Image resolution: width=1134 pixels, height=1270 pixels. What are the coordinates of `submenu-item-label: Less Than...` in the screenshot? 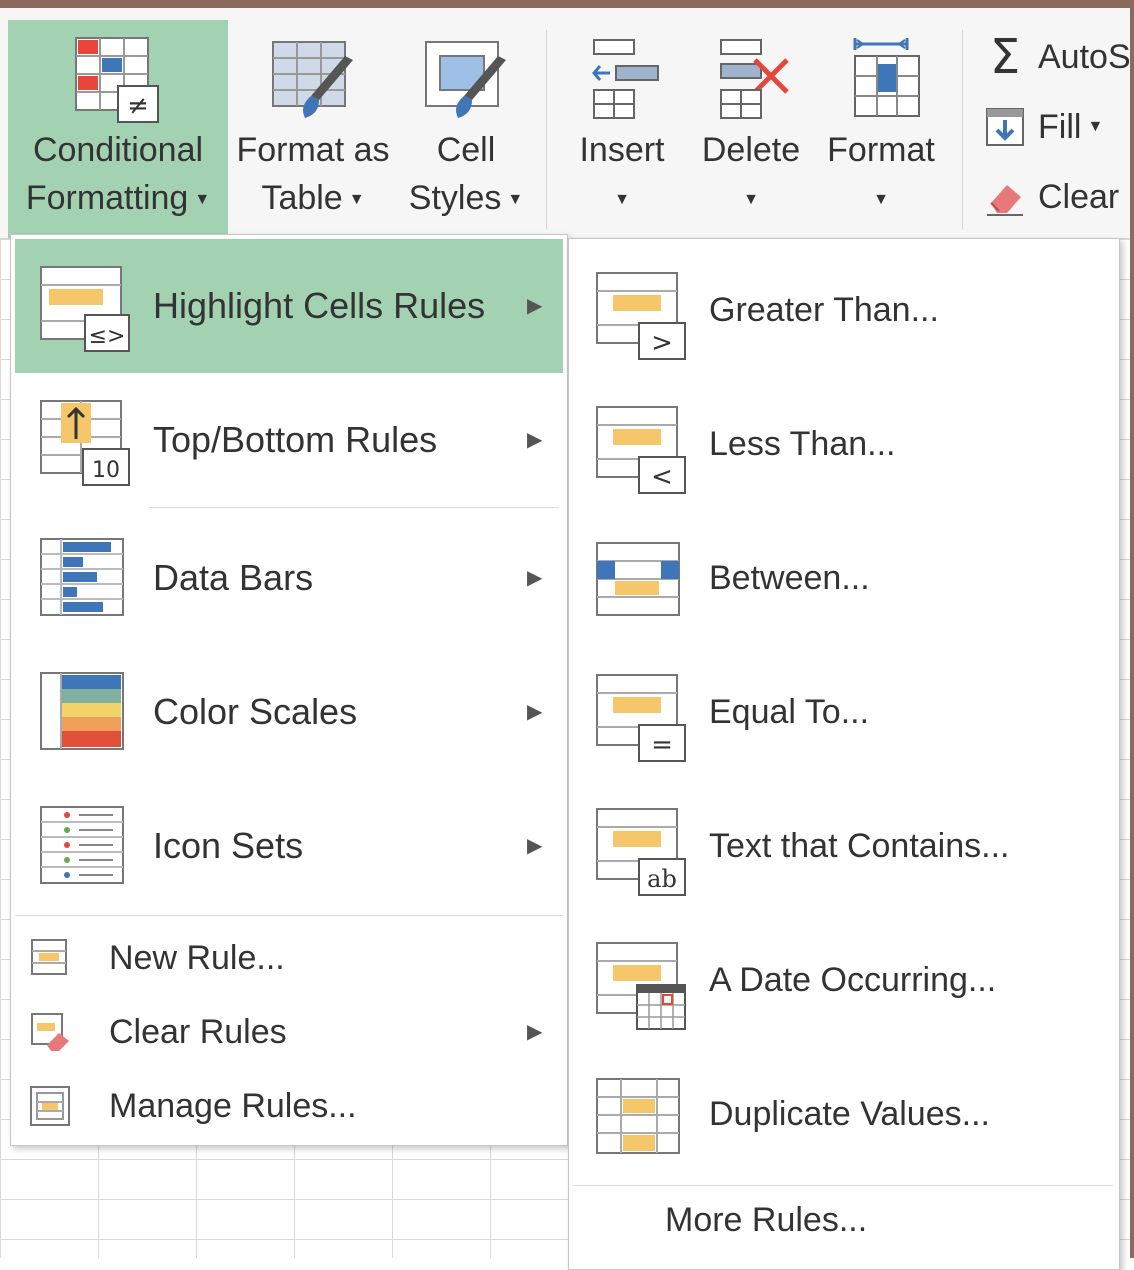 It's located at (802, 444).